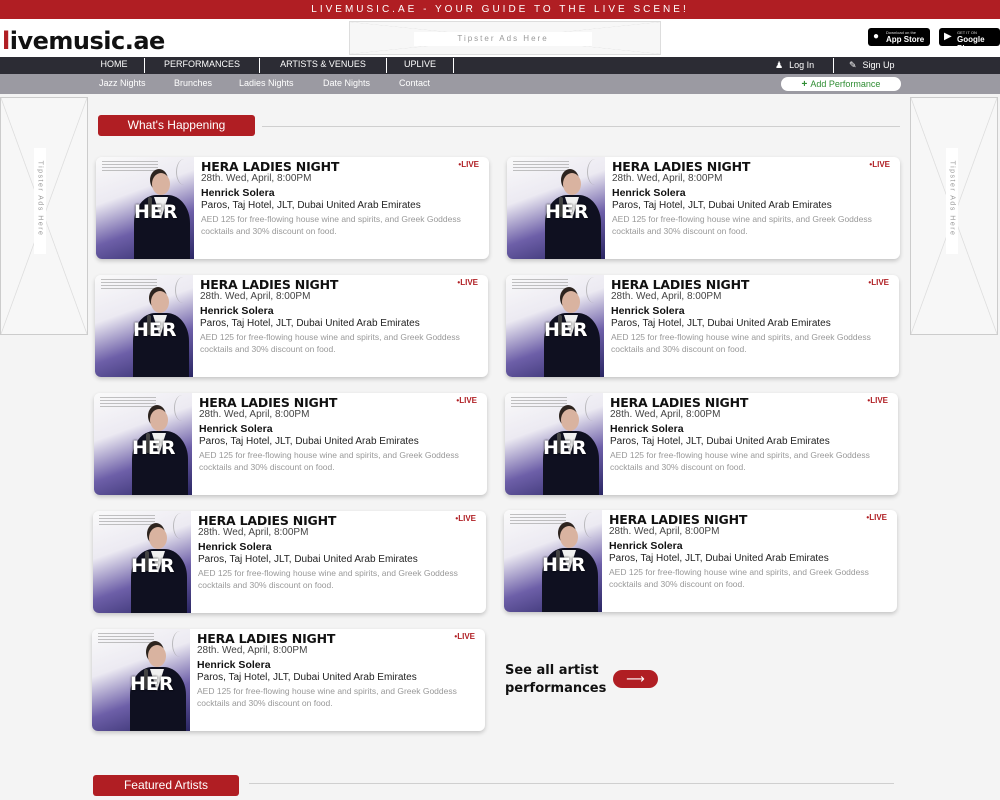  I want to click on right-side-ad: Tipster Ads Here, so click(954, 216).